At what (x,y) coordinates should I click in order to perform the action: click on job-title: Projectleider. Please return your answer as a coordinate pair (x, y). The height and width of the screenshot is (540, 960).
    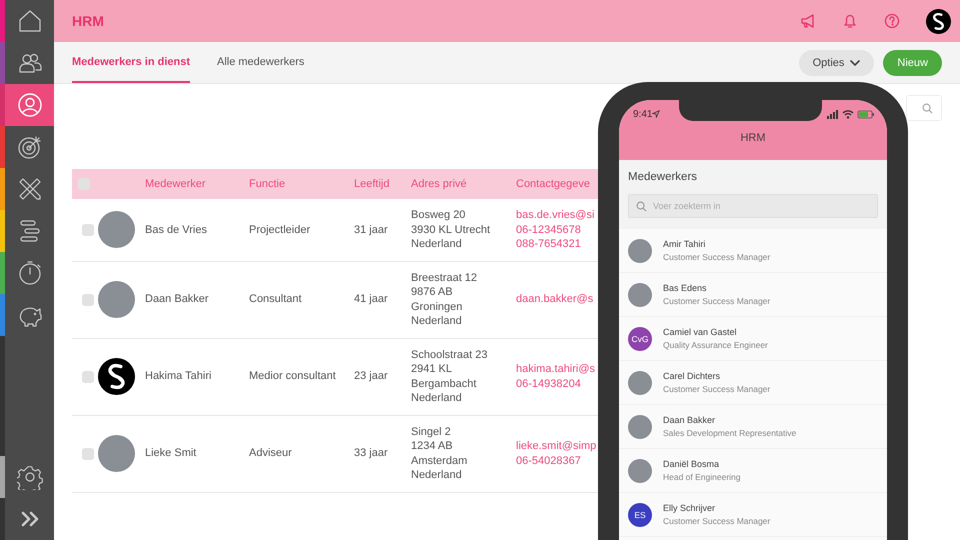
    Looking at the image, I should click on (280, 229).